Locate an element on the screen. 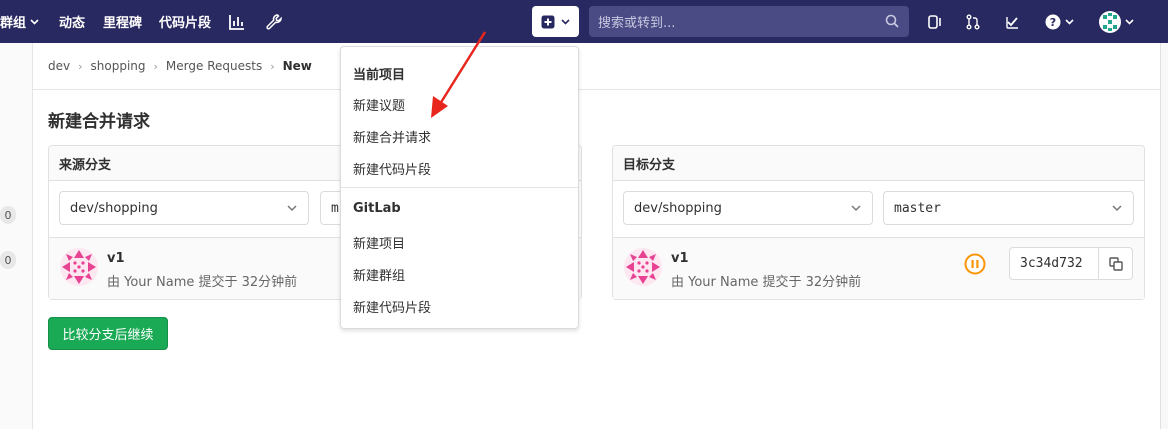 The width and height of the screenshot is (1168, 429). target-project-value: dev/shopping is located at coordinates (678, 208).